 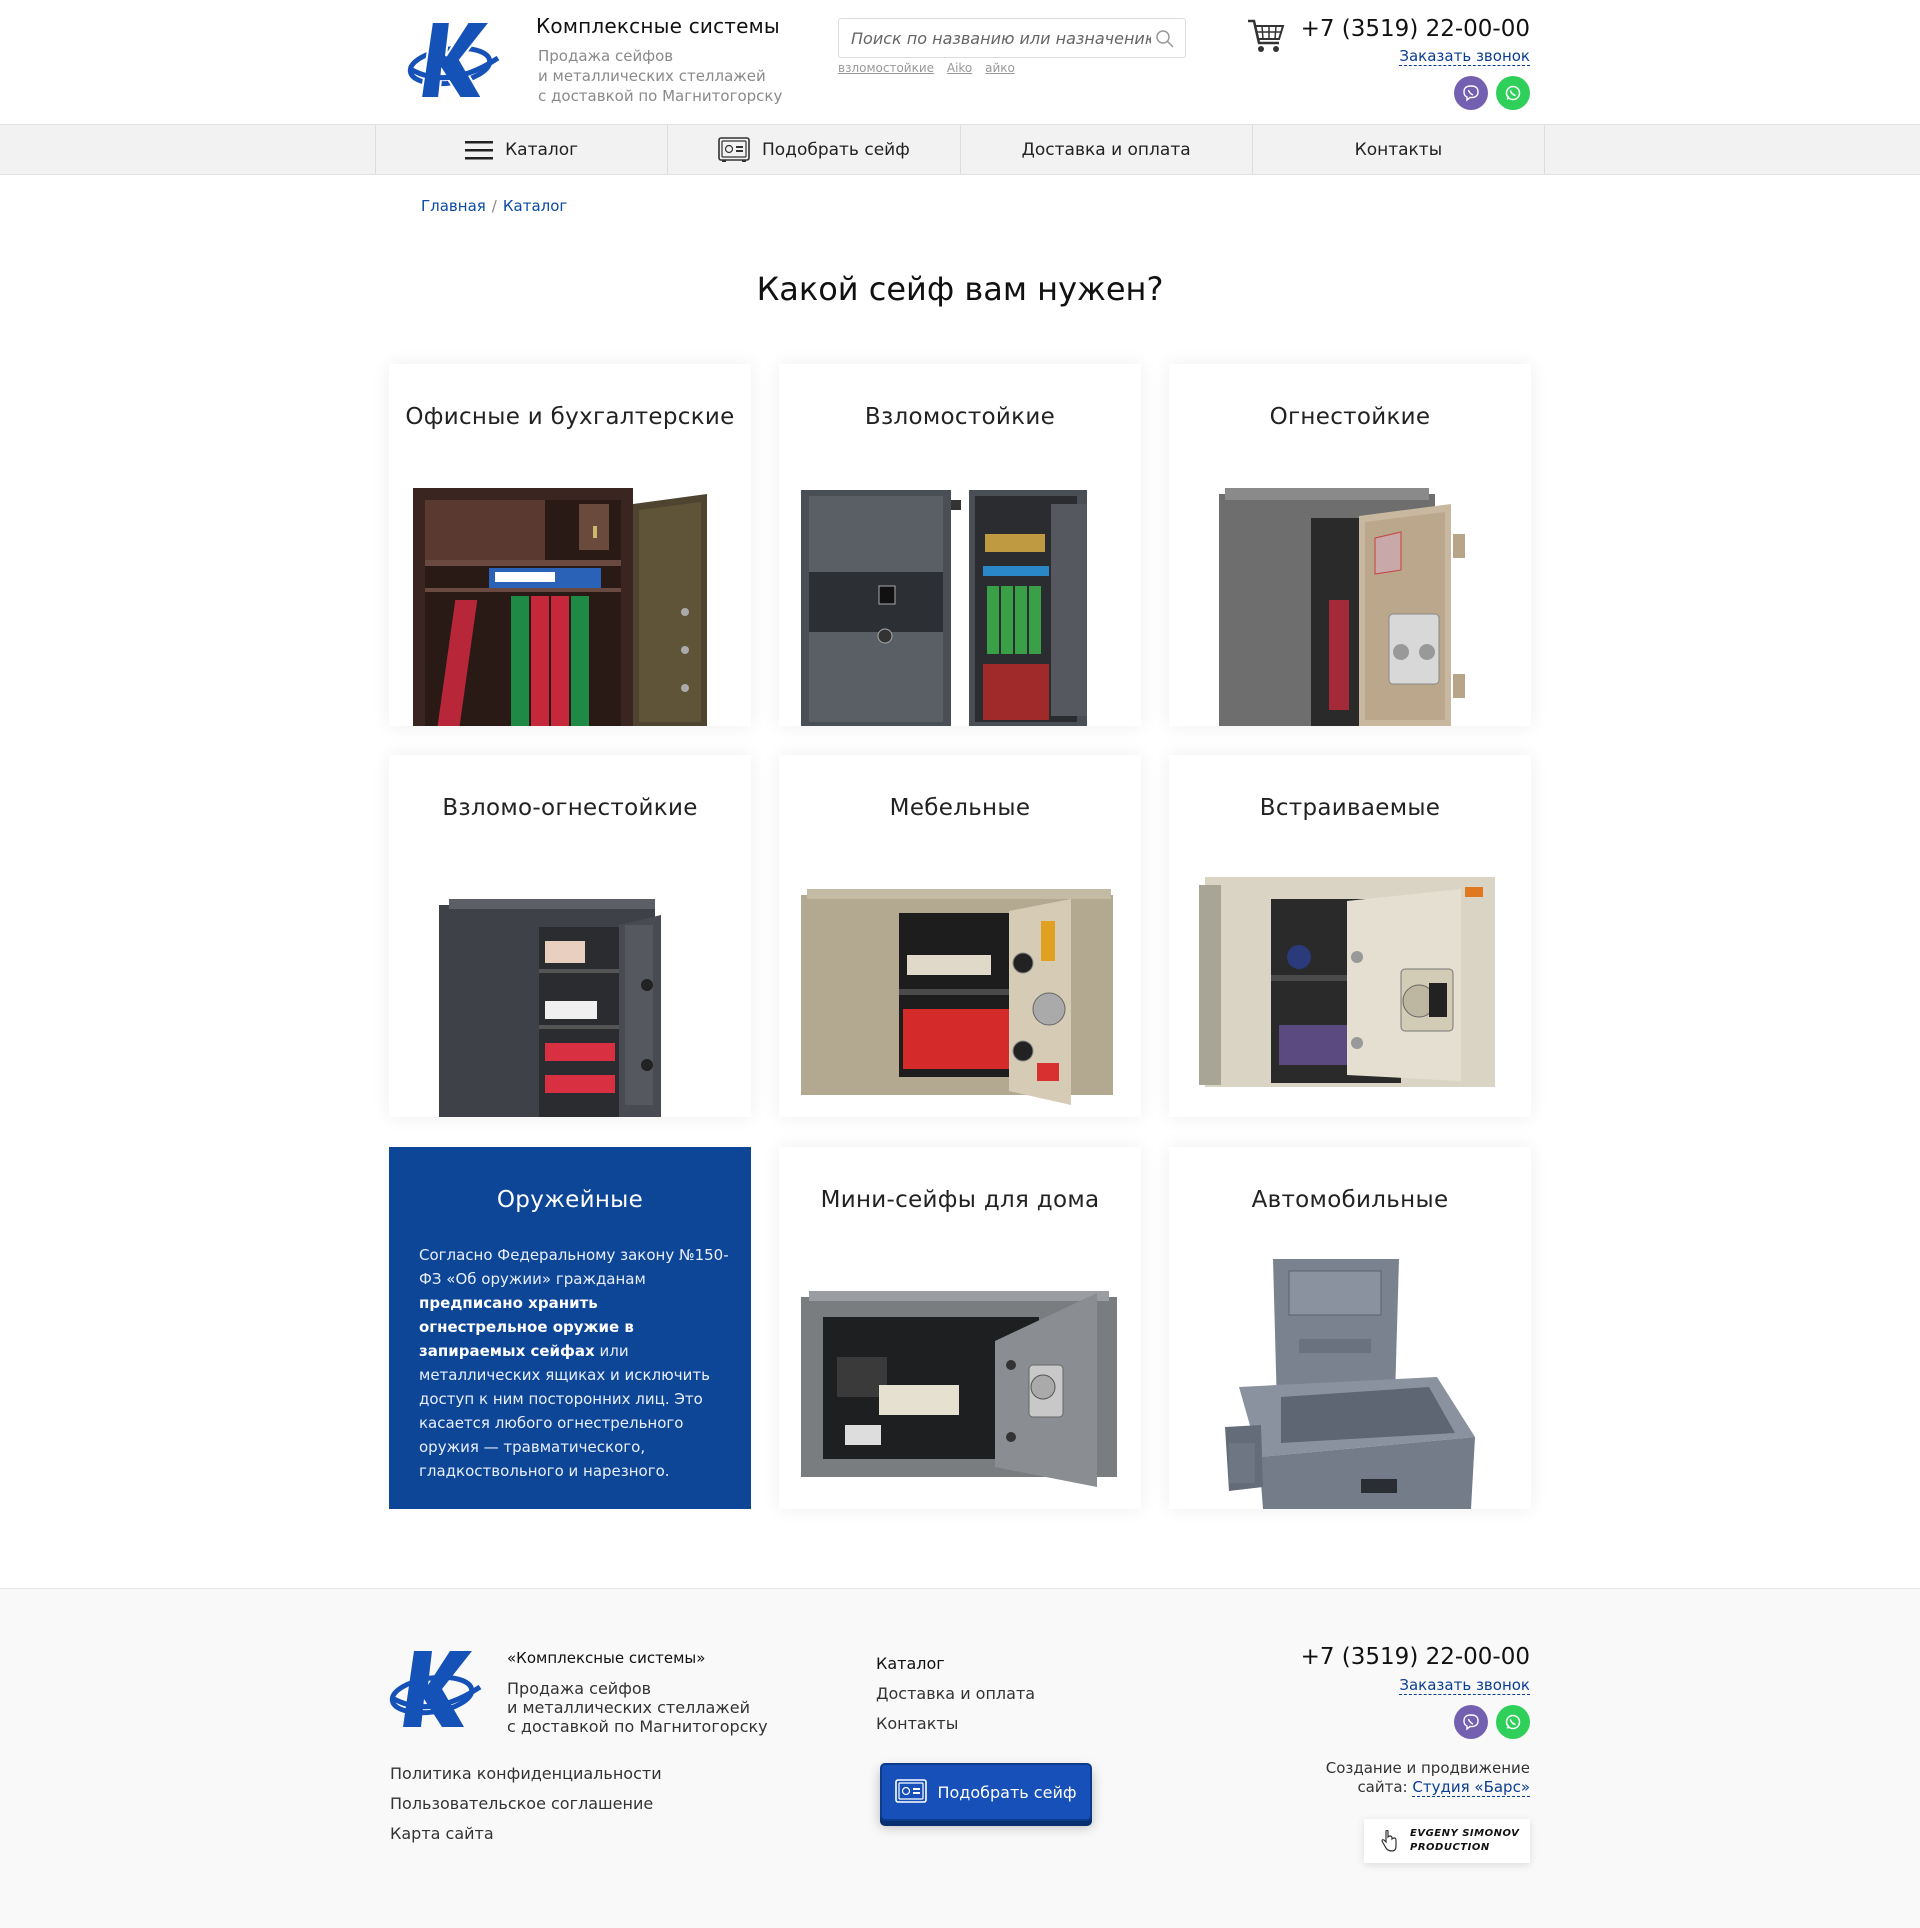 I want to click on choose-safe-button: Подобрать сейф, so click(x=986, y=1792).